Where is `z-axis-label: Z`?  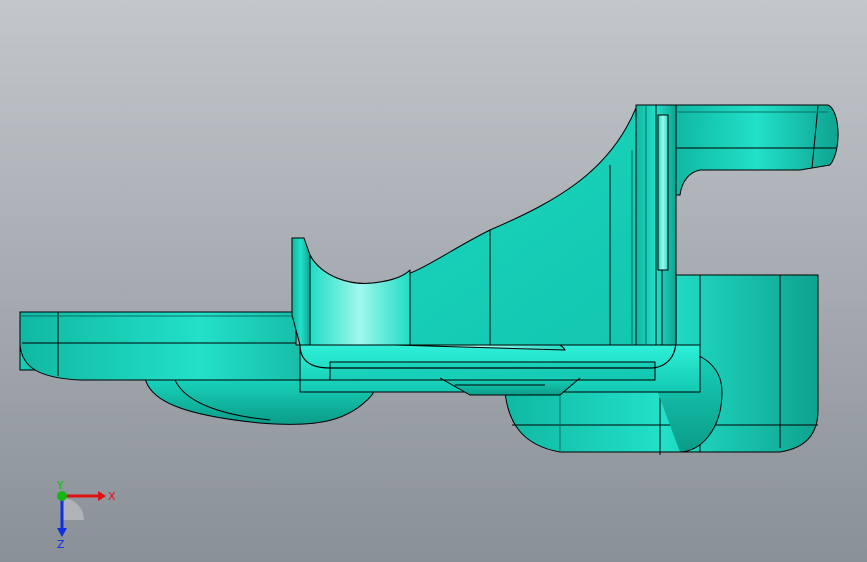
z-axis-label: Z is located at coordinates (61, 544).